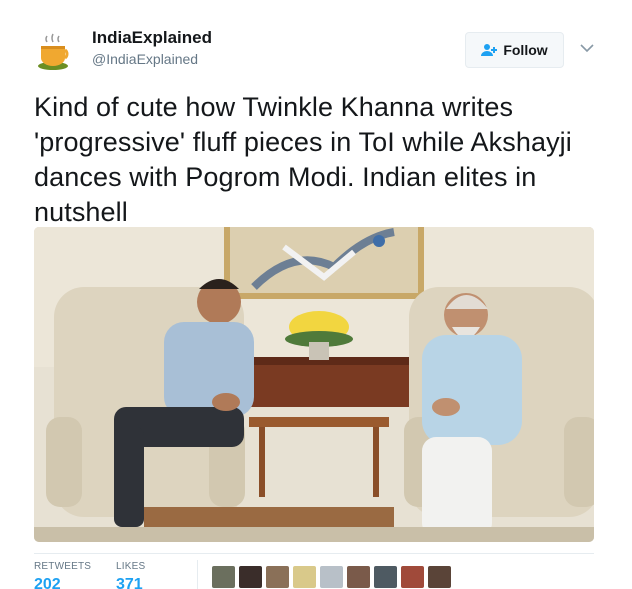 This screenshot has width=632, height=589. What do you see at coordinates (62, 575) in the screenshot?
I see `retweets-stat: RETWEETS 202` at bounding box center [62, 575].